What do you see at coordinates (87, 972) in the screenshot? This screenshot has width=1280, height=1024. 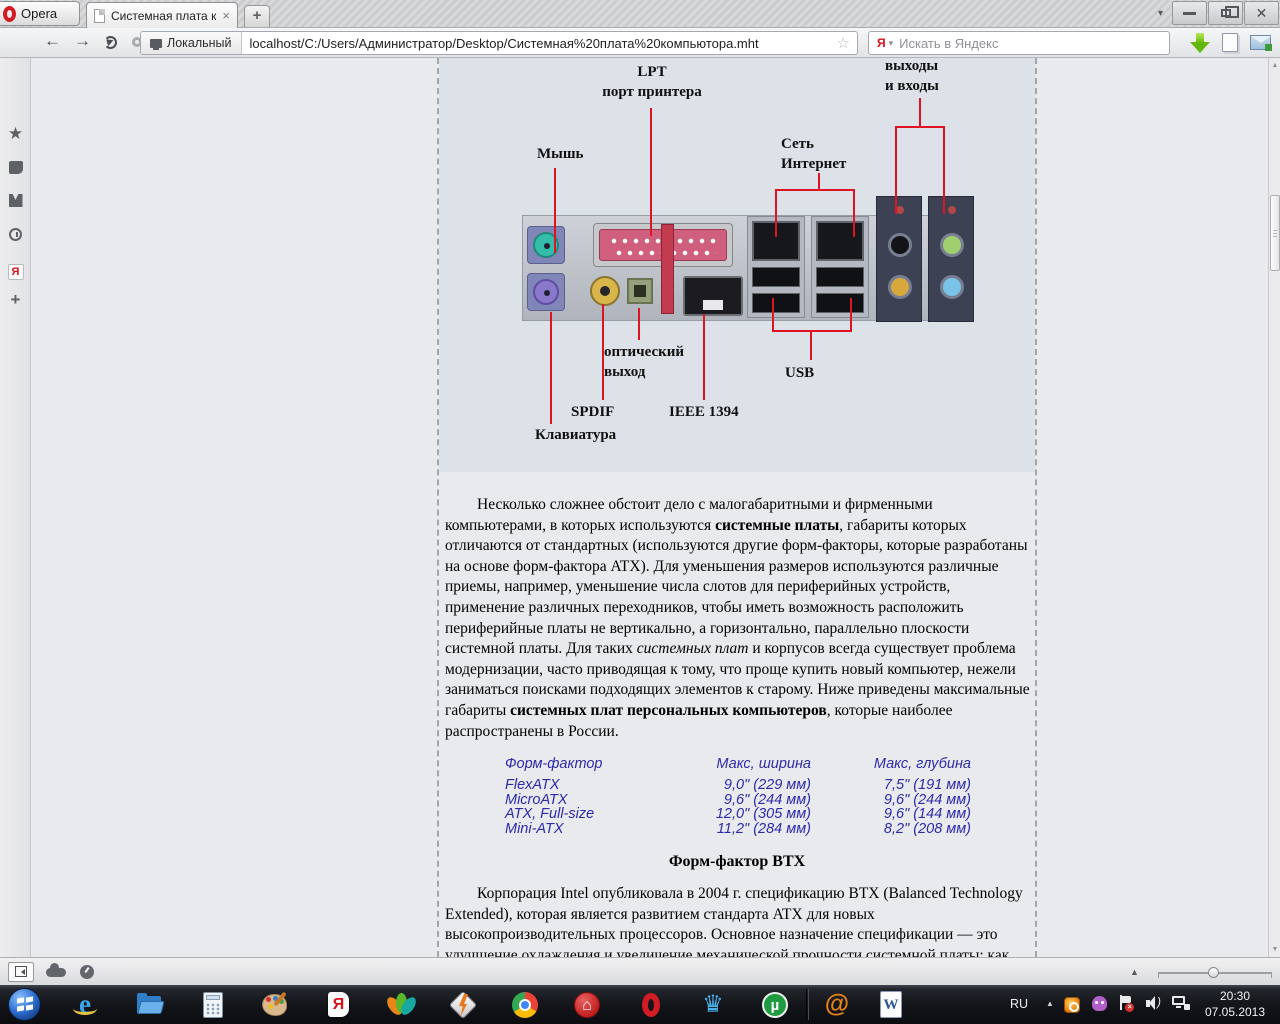 I see `opera-turbo-gauge-icon` at bounding box center [87, 972].